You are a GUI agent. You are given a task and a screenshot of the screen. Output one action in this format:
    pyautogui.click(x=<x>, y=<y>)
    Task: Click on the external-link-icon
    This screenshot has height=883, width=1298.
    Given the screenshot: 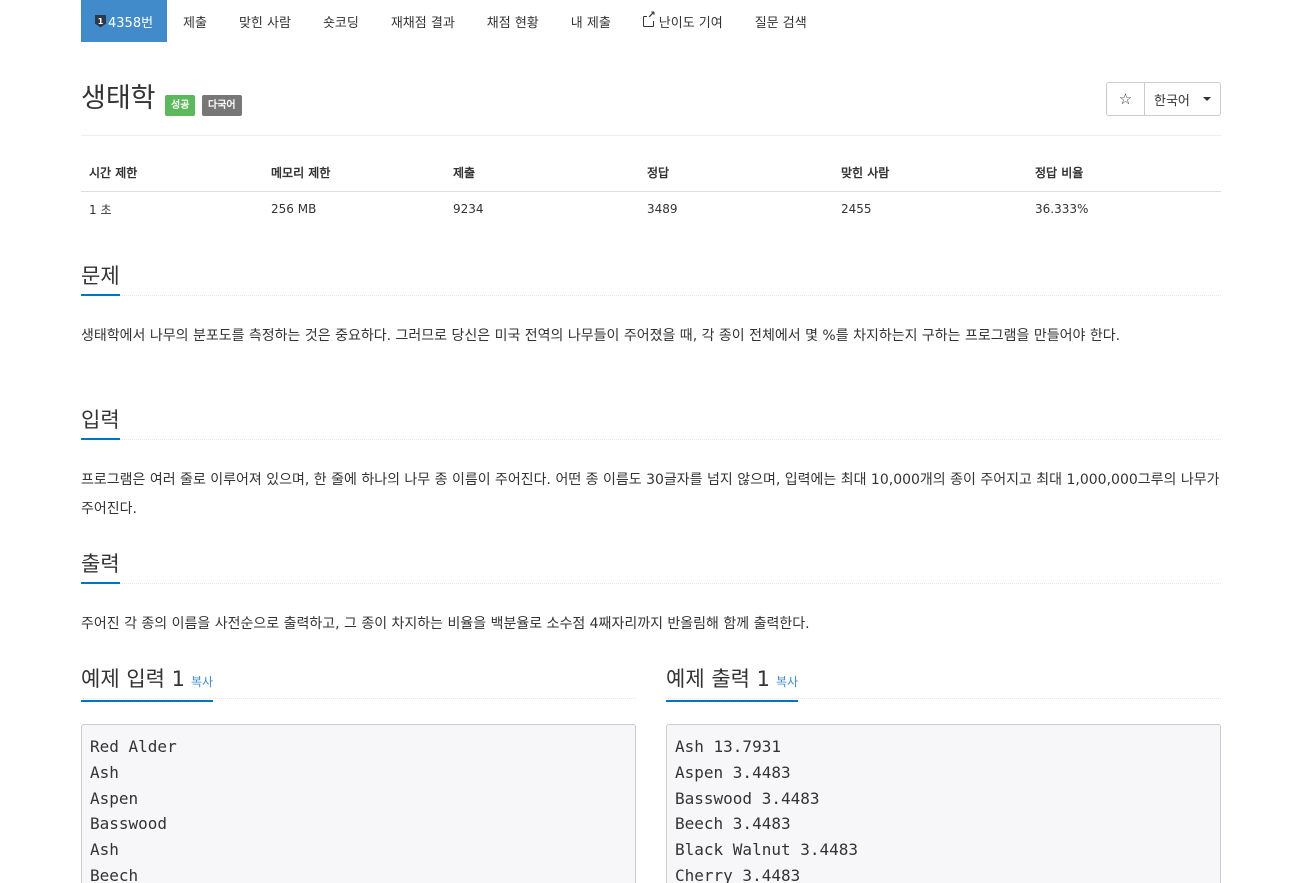 What is the action you would take?
    pyautogui.click(x=649, y=19)
    